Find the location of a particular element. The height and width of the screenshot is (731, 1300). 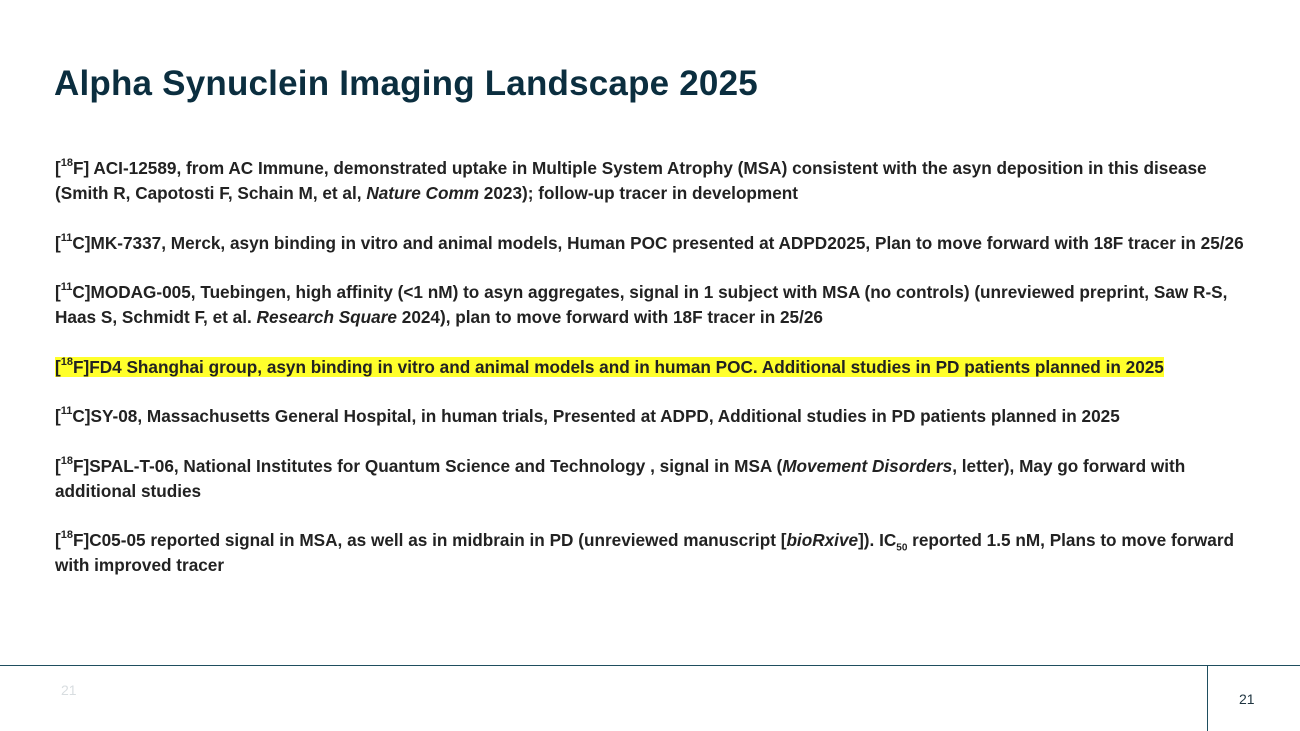

ghost-page-number: 21 is located at coordinates (69, 690).